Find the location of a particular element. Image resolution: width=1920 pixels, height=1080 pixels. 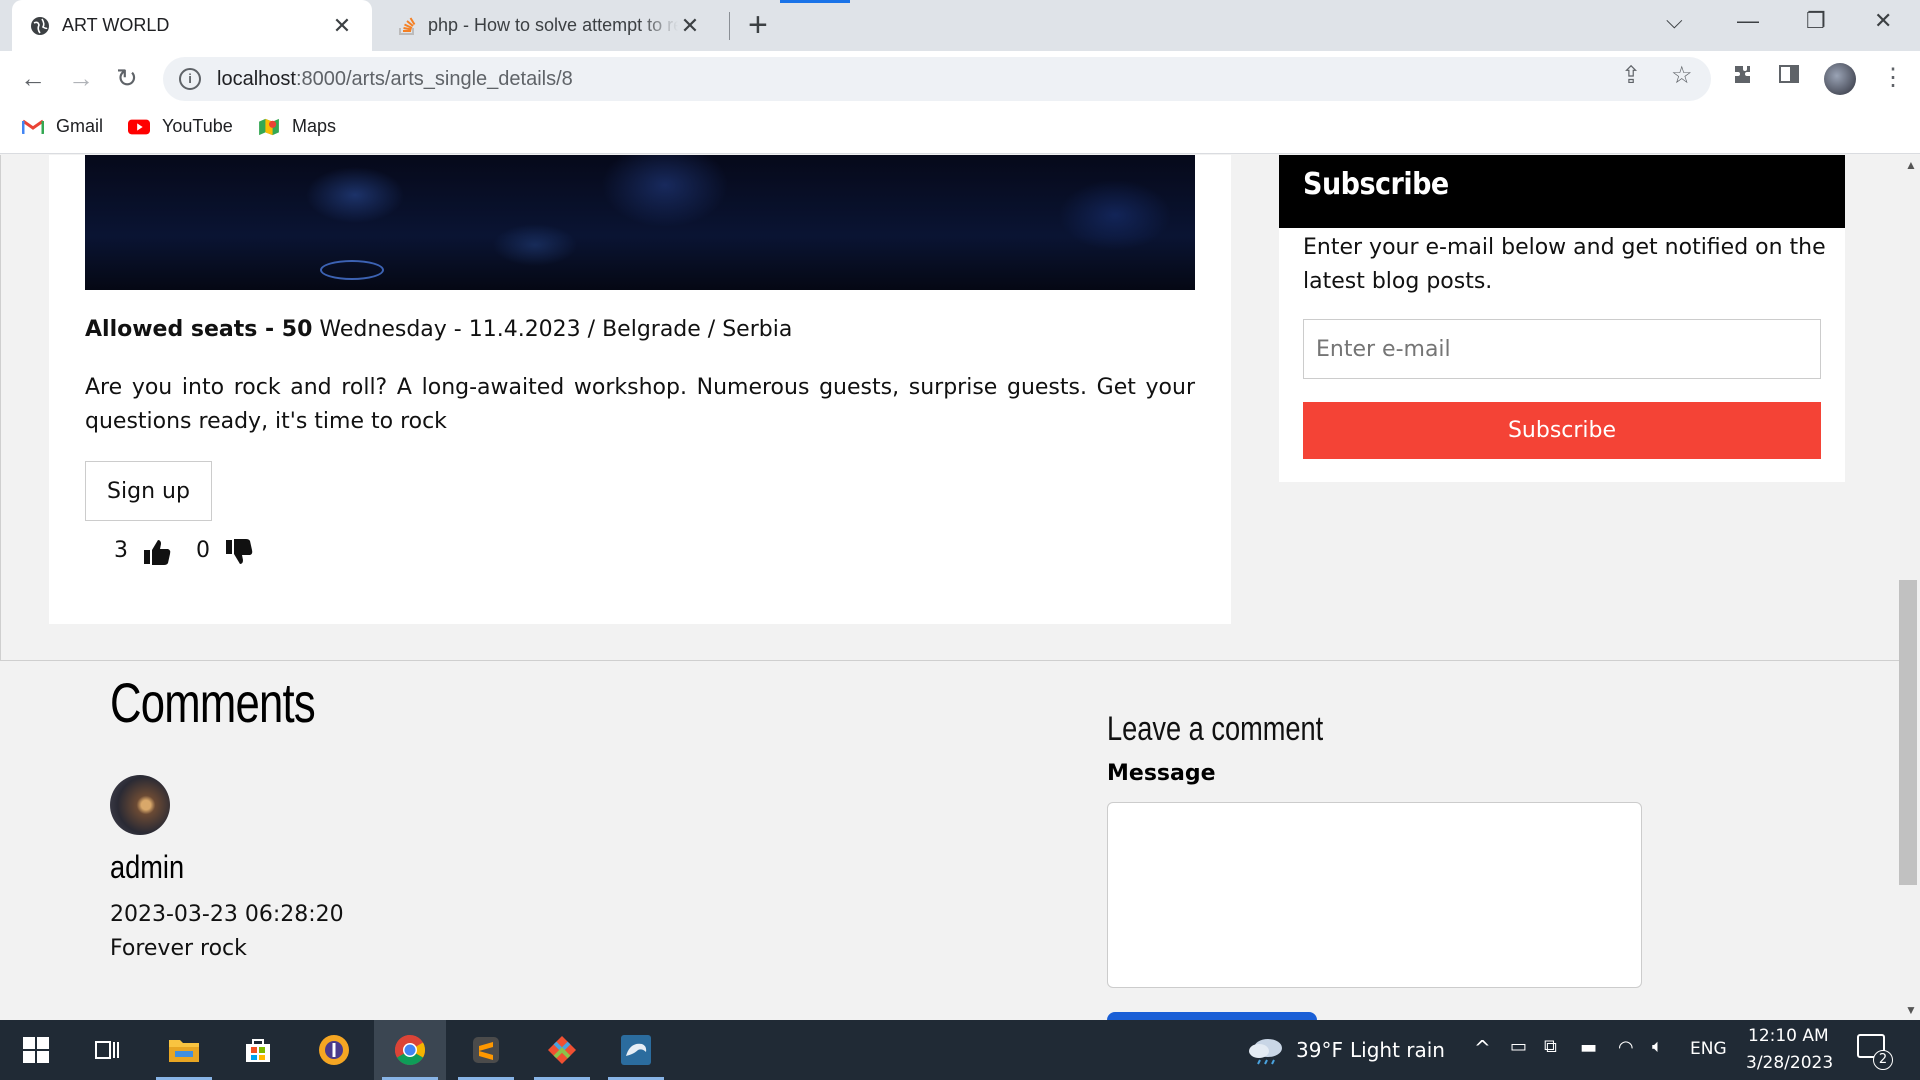

thumbs-down-icon is located at coordinates (239, 552).